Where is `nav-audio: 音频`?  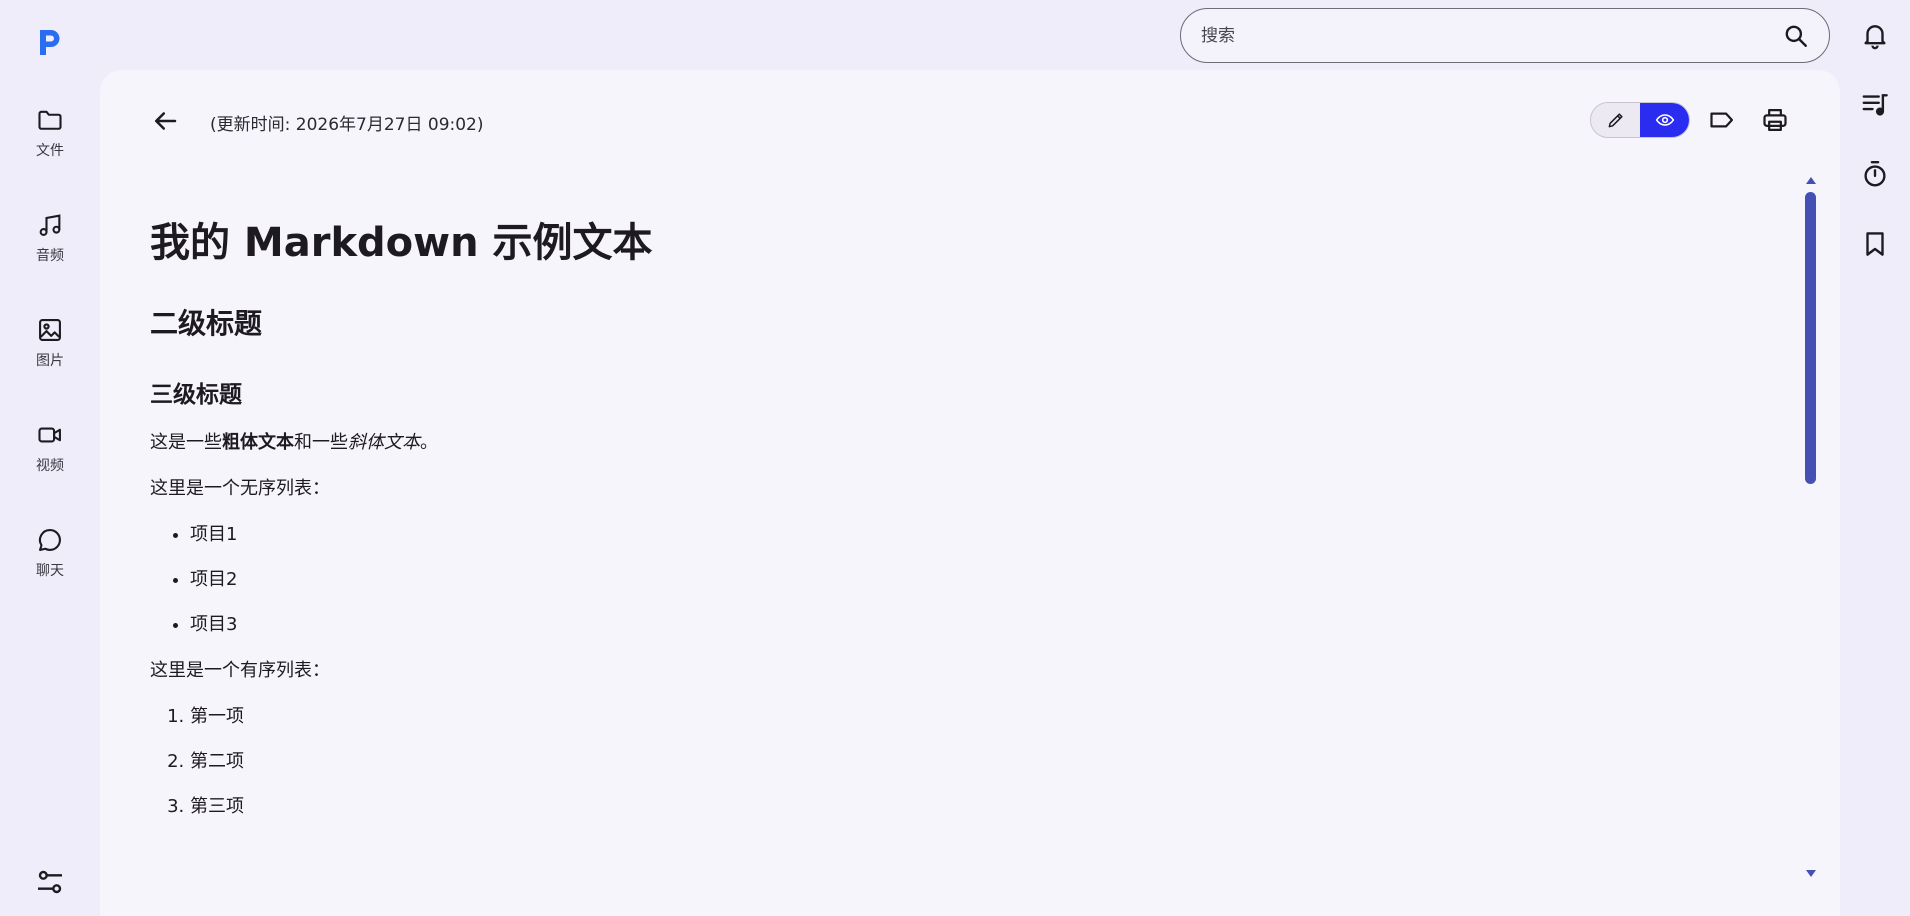
nav-audio: 音频 is located at coordinates (50, 246).